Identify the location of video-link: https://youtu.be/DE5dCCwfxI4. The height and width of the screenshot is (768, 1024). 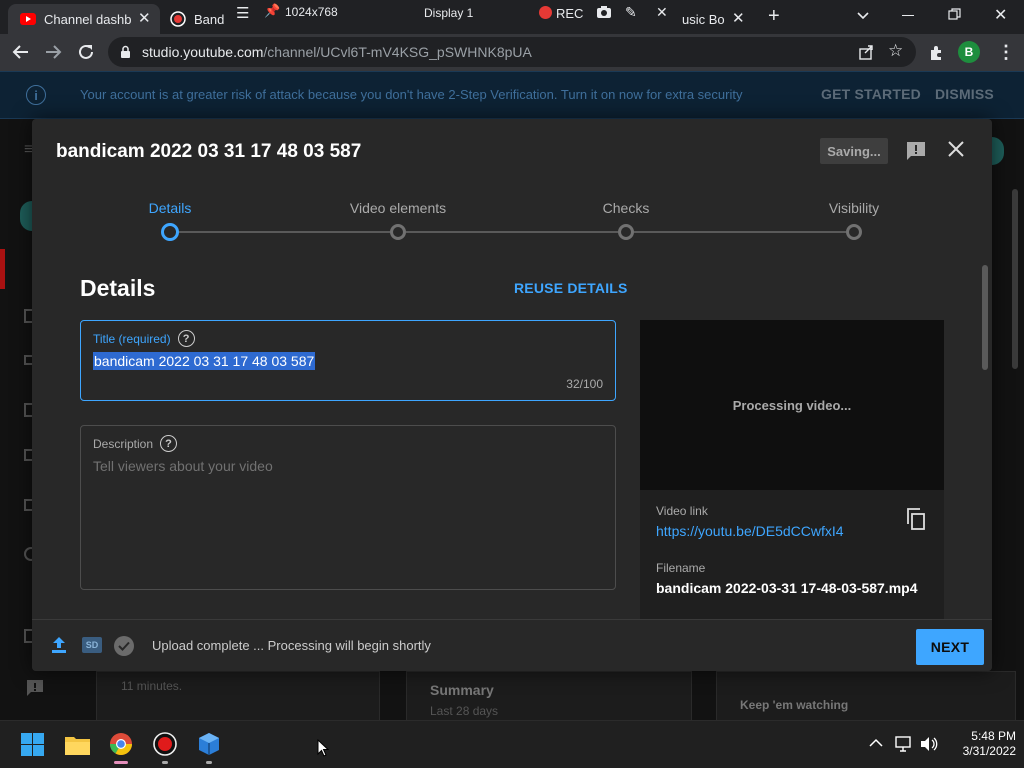
(750, 531).